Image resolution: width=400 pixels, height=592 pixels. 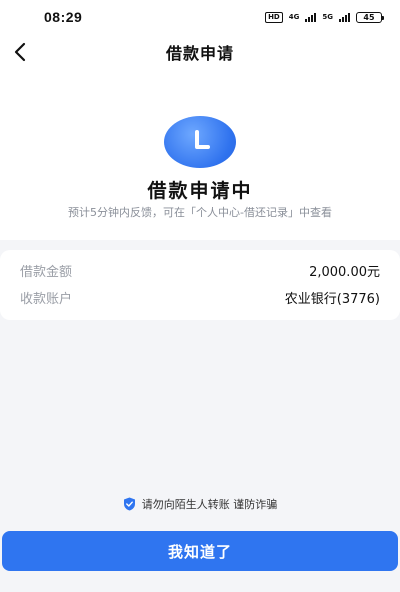 I want to click on confirm-button: 我知道了, so click(x=200, y=551).